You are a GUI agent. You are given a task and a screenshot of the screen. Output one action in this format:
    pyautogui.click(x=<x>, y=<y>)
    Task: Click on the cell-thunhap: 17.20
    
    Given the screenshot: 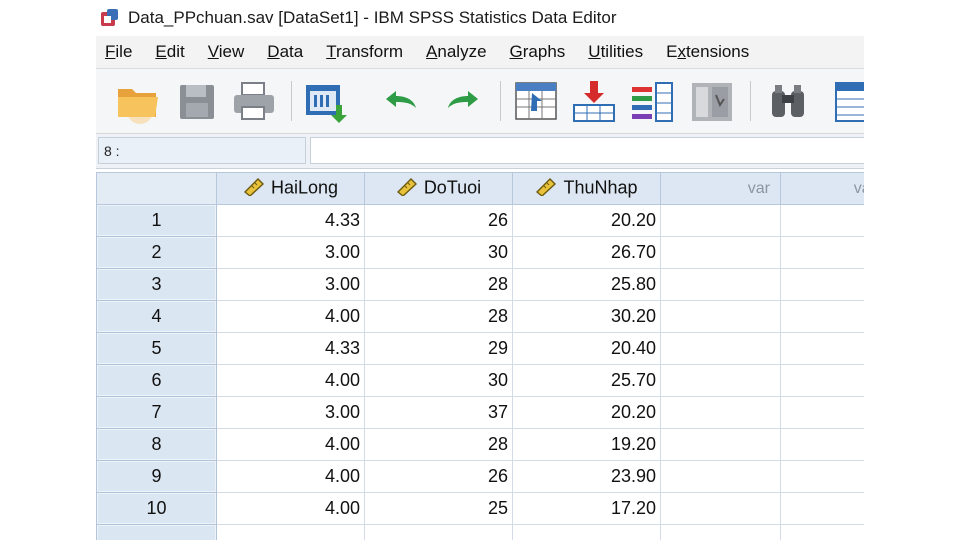 What is the action you would take?
    pyautogui.click(x=586, y=508)
    